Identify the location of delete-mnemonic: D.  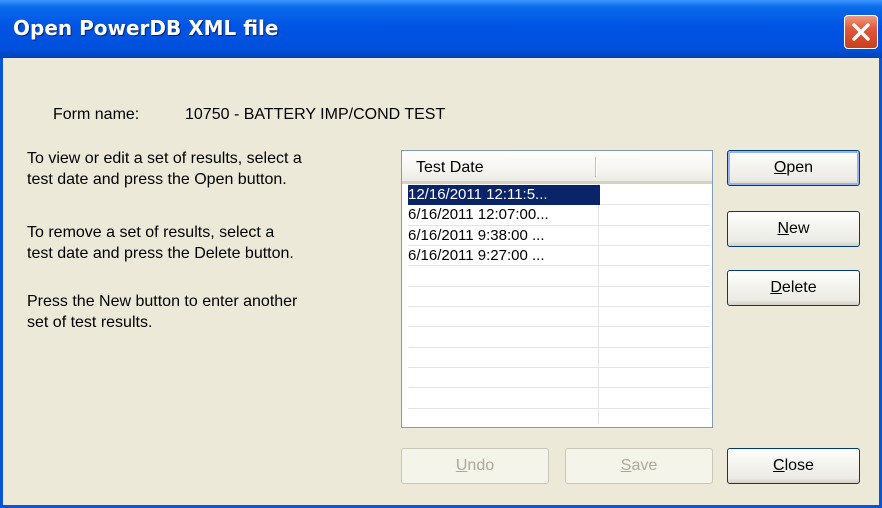
(776, 287).